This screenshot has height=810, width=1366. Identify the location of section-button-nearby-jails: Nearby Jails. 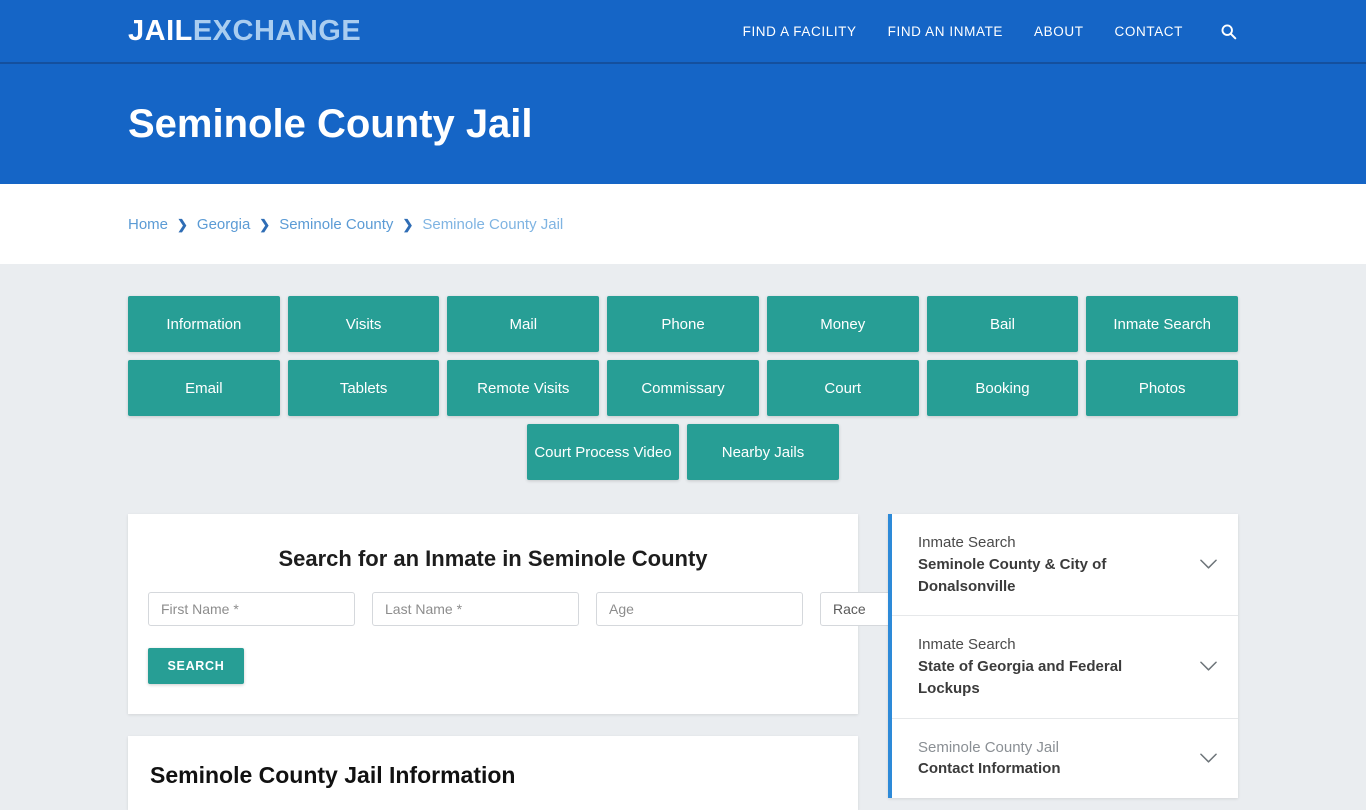
(763, 452).